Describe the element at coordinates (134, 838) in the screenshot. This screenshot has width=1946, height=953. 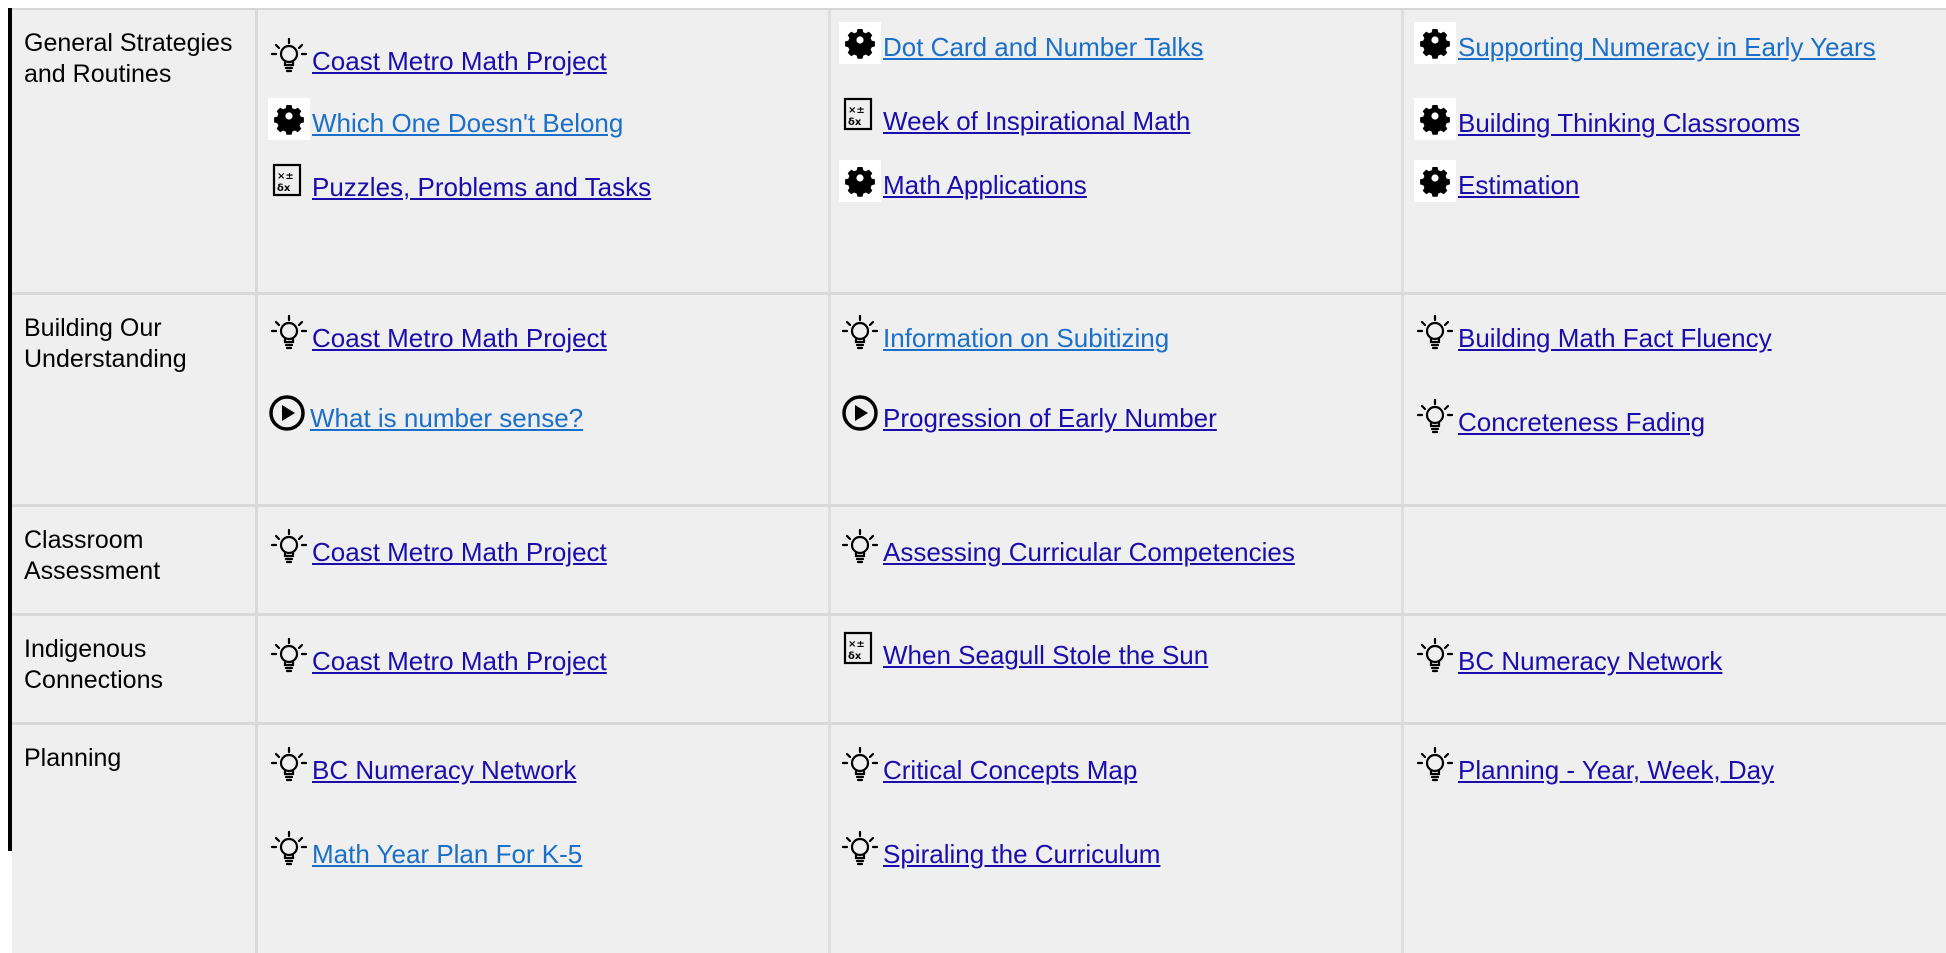
I see `row-label: Planning` at that location.